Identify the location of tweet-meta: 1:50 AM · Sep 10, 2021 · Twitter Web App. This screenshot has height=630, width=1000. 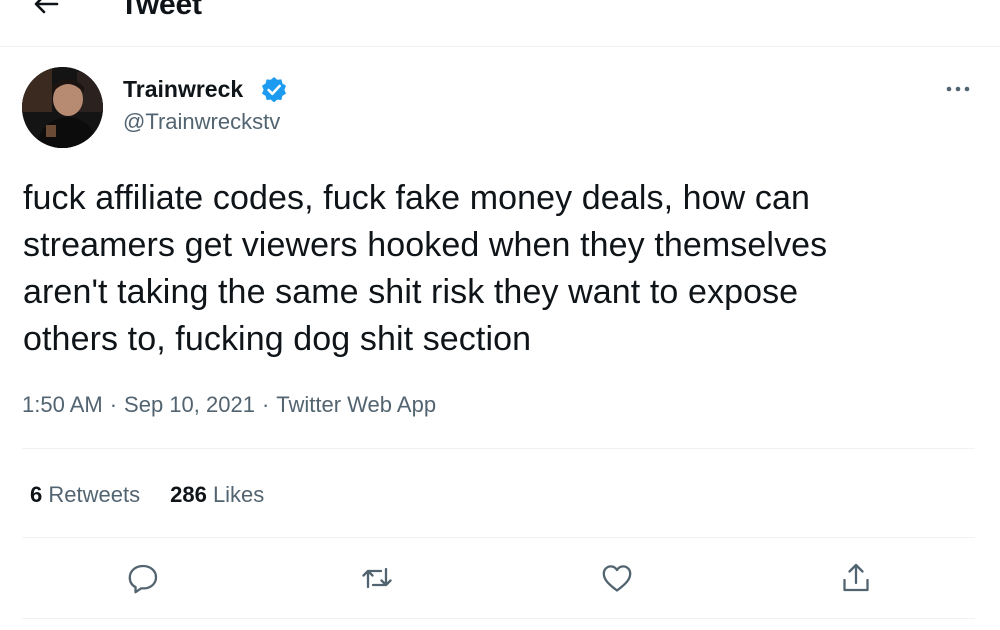
(229, 405).